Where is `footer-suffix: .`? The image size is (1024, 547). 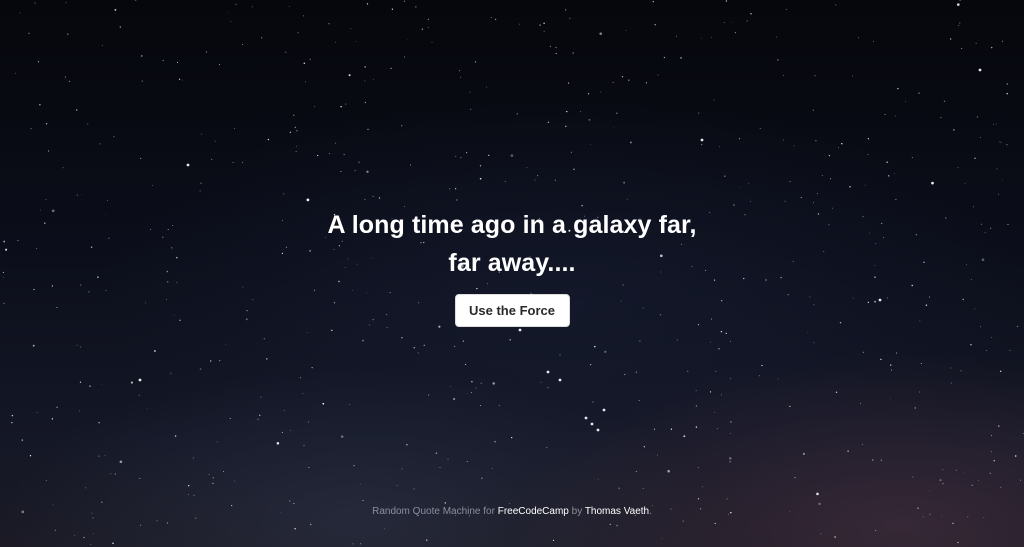
footer-suffix: . is located at coordinates (650, 511).